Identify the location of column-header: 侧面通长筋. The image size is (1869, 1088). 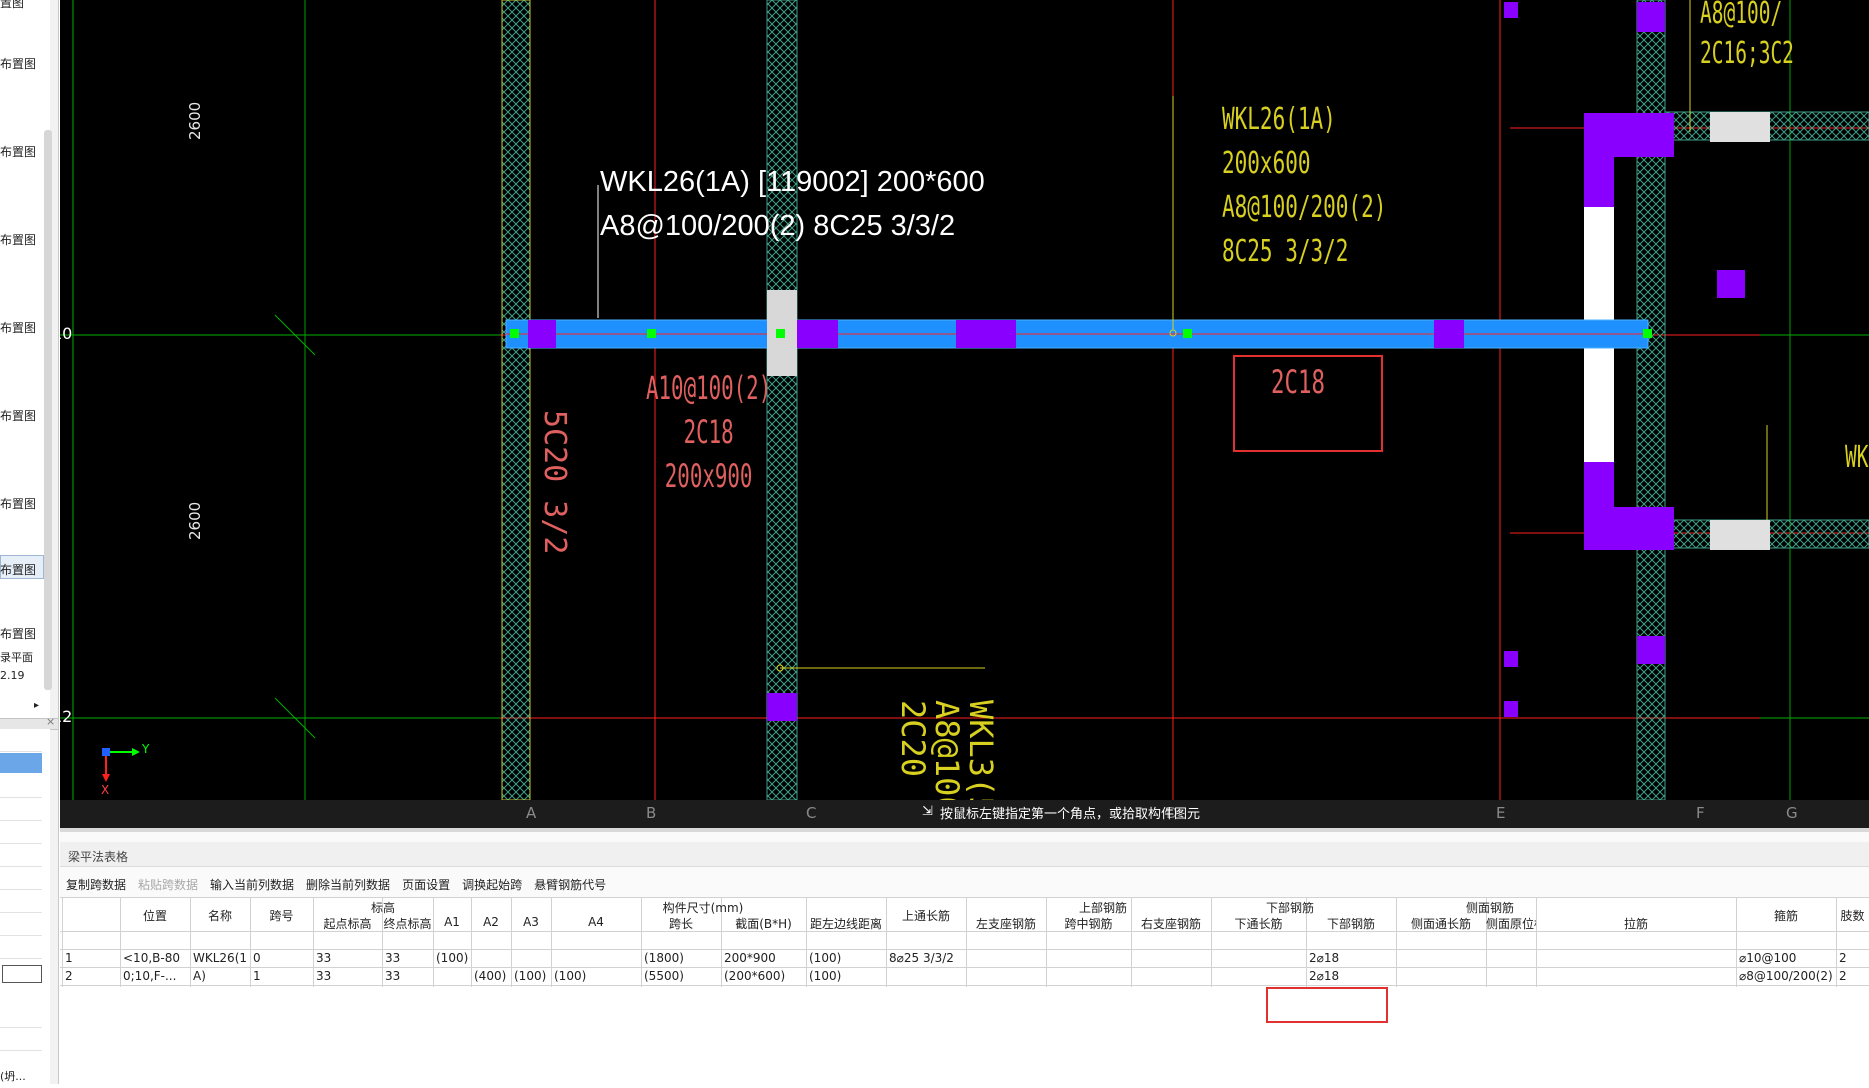
(1440, 924).